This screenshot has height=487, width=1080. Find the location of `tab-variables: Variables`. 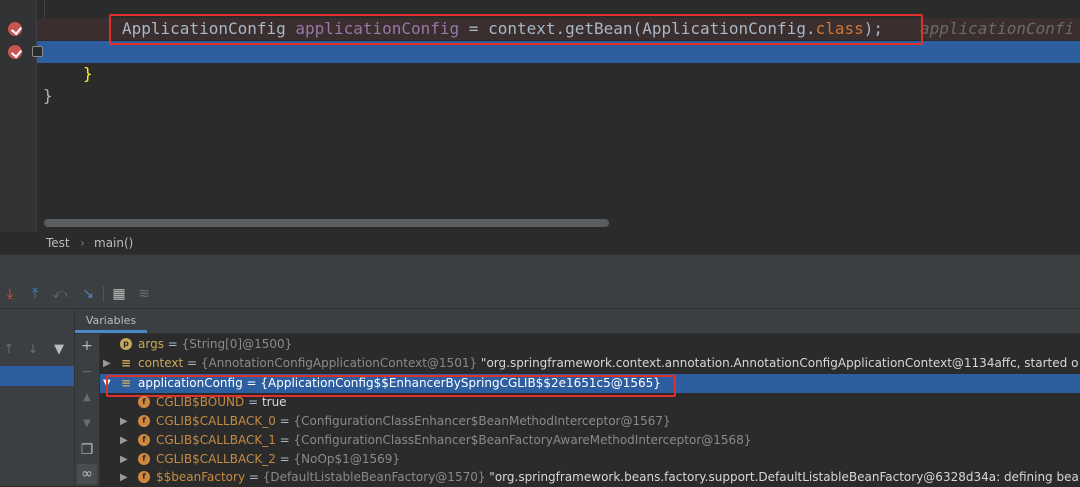

tab-variables: Variables is located at coordinates (111, 321).